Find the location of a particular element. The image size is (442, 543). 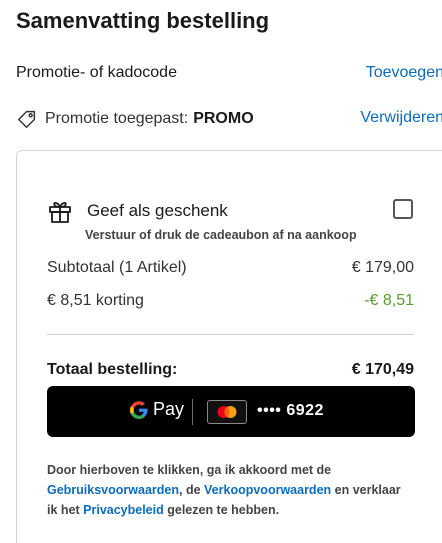

subtotal-label: Subtotaal (1 Artikel) is located at coordinates (117, 267).